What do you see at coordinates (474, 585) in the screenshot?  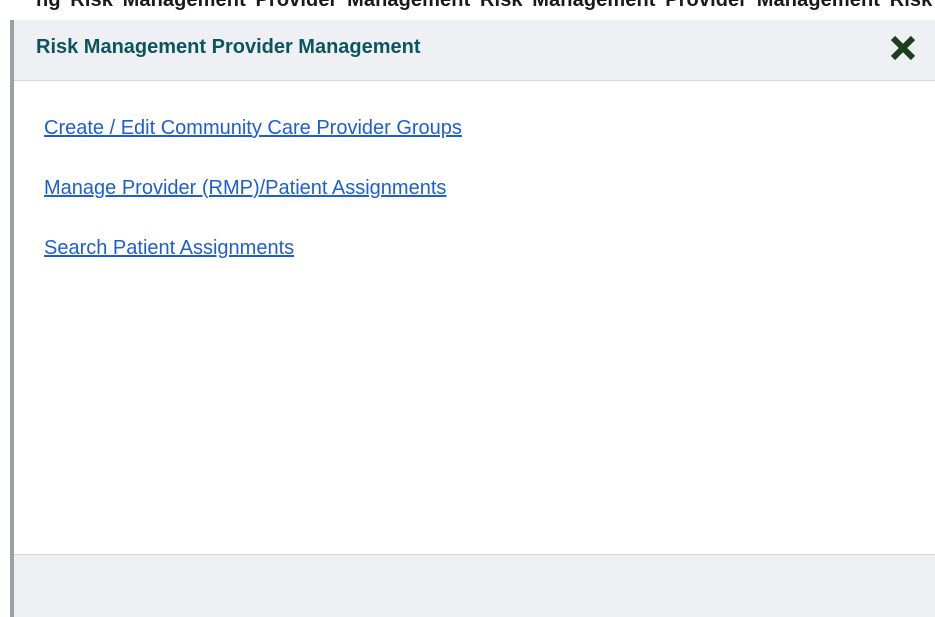 I see `dialog-footer` at bounding box center [474, 585].